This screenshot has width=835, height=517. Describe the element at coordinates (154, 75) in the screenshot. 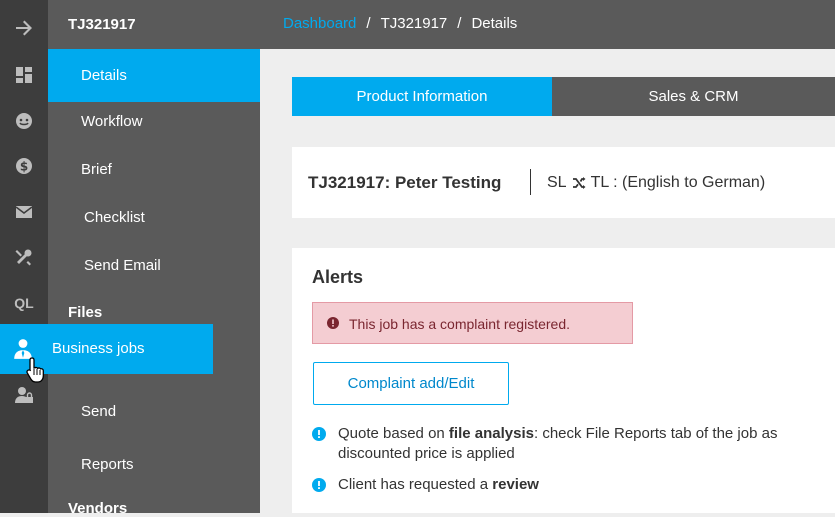

I see `sidebar-item-details: Details` at that location.